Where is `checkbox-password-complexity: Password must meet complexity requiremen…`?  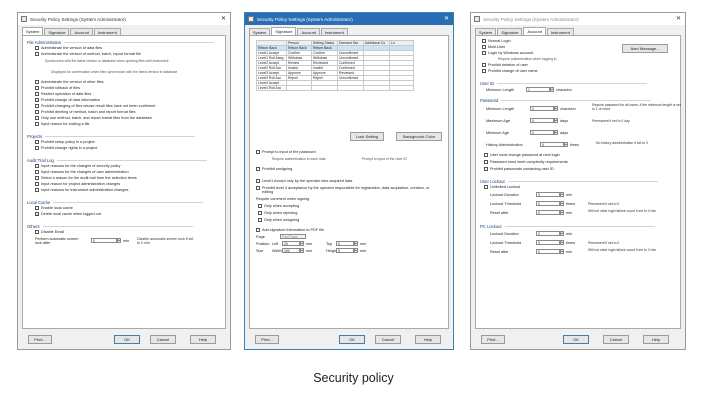
checkbox-password-complexity: Password must meet complexity requiremen… is located at coordinates (526, 162).